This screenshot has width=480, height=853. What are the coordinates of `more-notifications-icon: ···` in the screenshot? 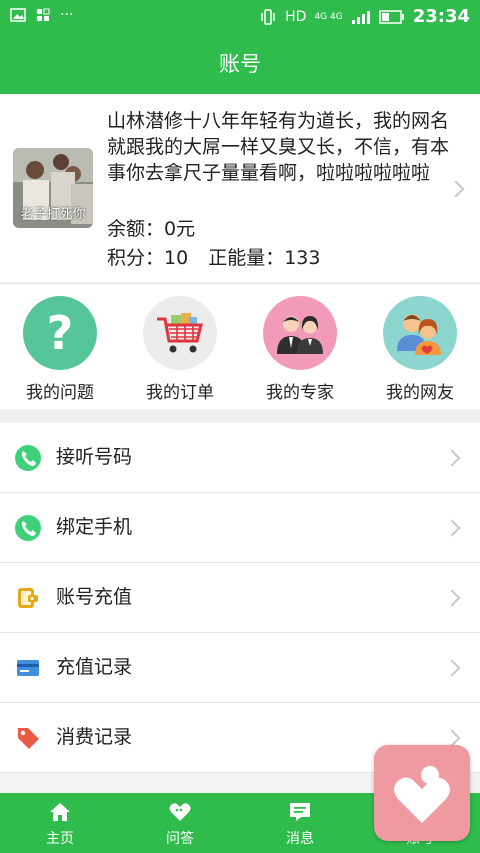 It's located at (67, 15).